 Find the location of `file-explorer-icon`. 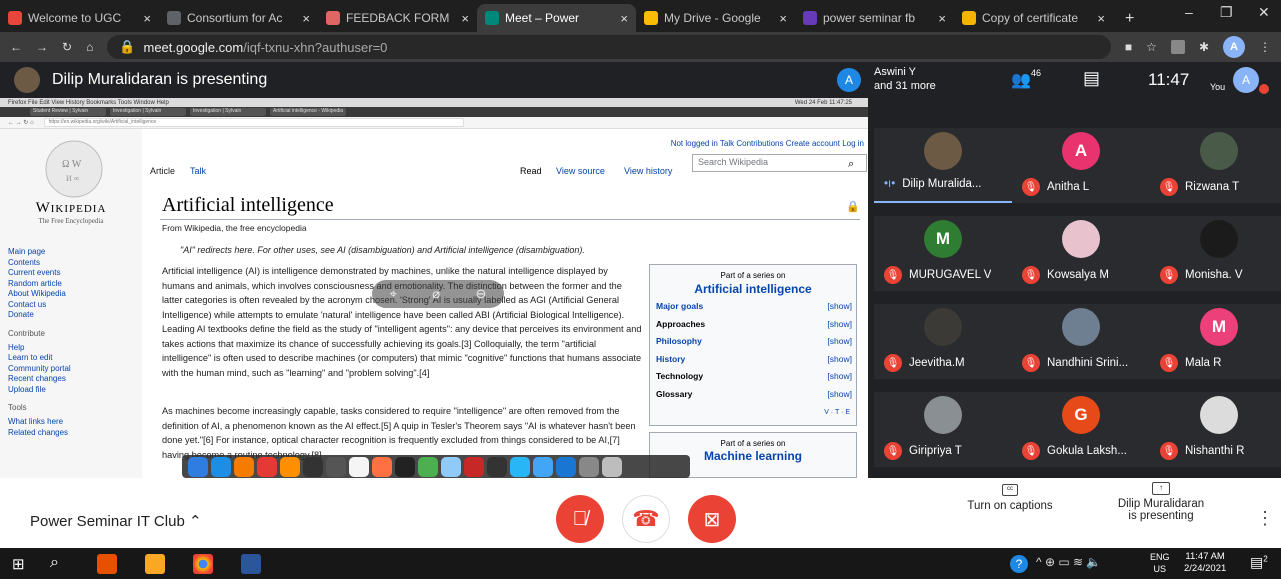

file-explorer-icon is located at coordinates (155, 564).